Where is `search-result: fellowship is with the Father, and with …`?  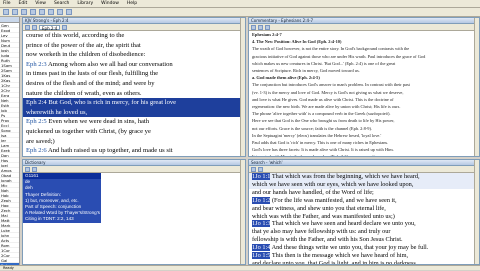
search-result: fellowship is with the Father, and with … is located at coordinates (364, 240).